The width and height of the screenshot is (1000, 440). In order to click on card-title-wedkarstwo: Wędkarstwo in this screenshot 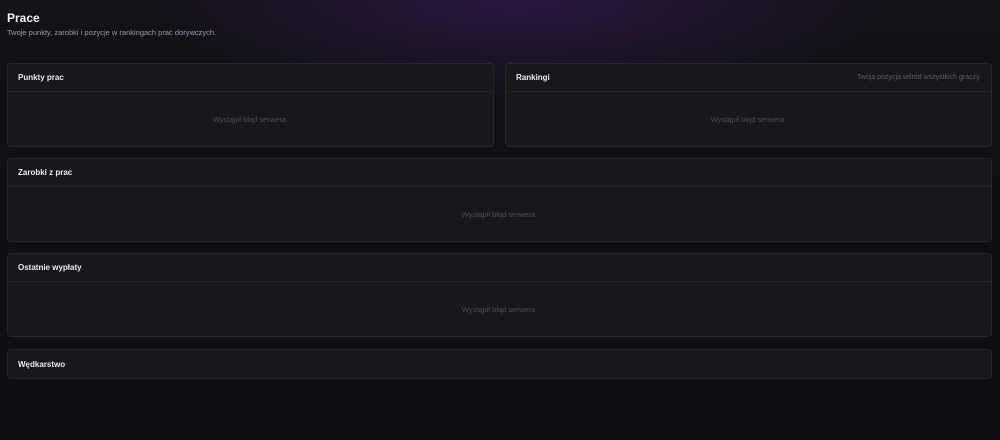, I will do `click(42, 364)`.